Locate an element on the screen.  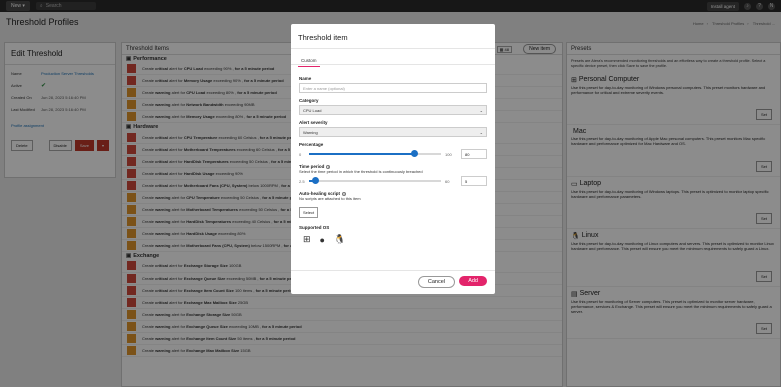
windows-icon: ⊞ is located at coordinates (307, 239).